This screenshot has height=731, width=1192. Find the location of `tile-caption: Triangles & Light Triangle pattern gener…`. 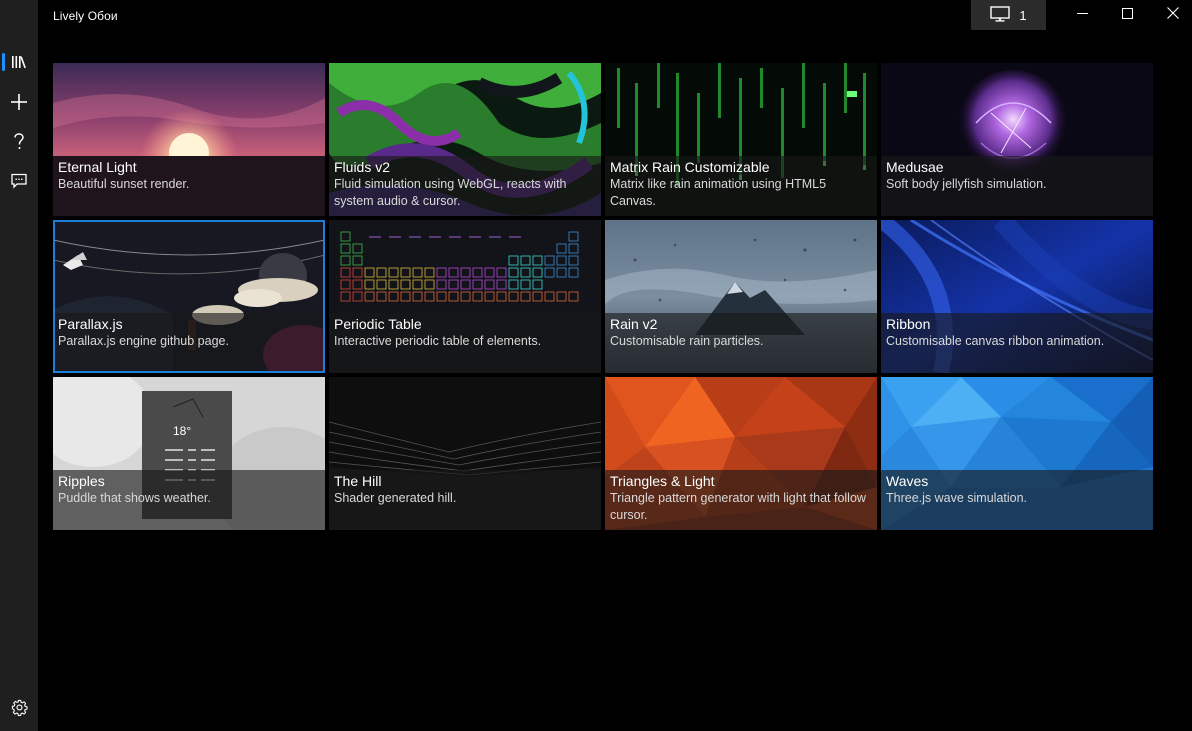

tile-caption: Triangles & Light Triangle pattern gener… is located at coordinates (741, 500).